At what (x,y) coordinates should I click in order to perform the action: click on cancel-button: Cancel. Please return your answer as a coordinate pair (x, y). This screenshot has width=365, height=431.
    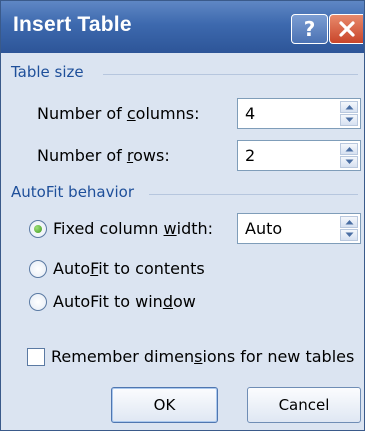
    Looking at the image, I should click on (304, 405).